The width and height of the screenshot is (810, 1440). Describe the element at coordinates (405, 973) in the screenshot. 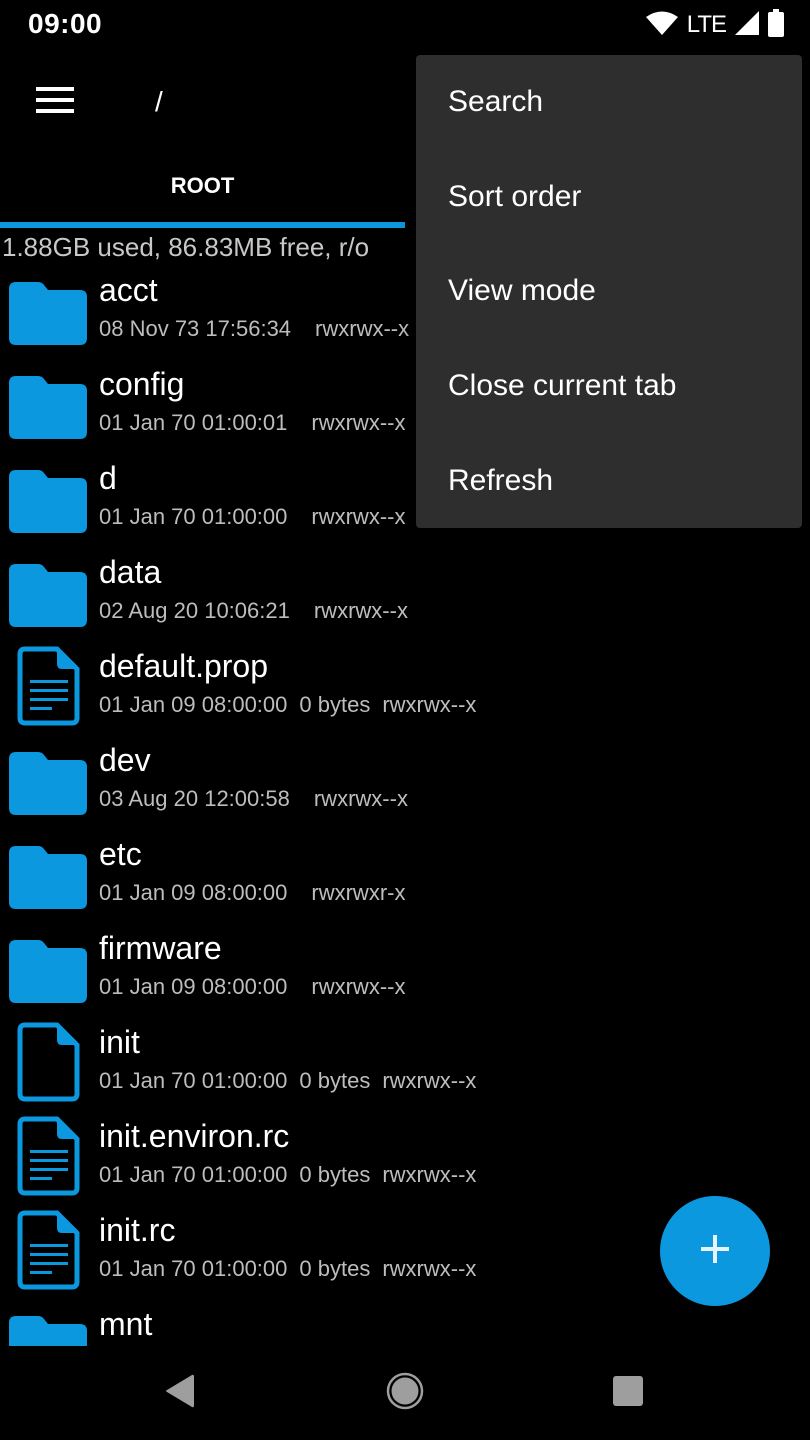

I see `file-list-item: firmware 01 Jan 09 08:00:00 rwxrwx--x` at that location.